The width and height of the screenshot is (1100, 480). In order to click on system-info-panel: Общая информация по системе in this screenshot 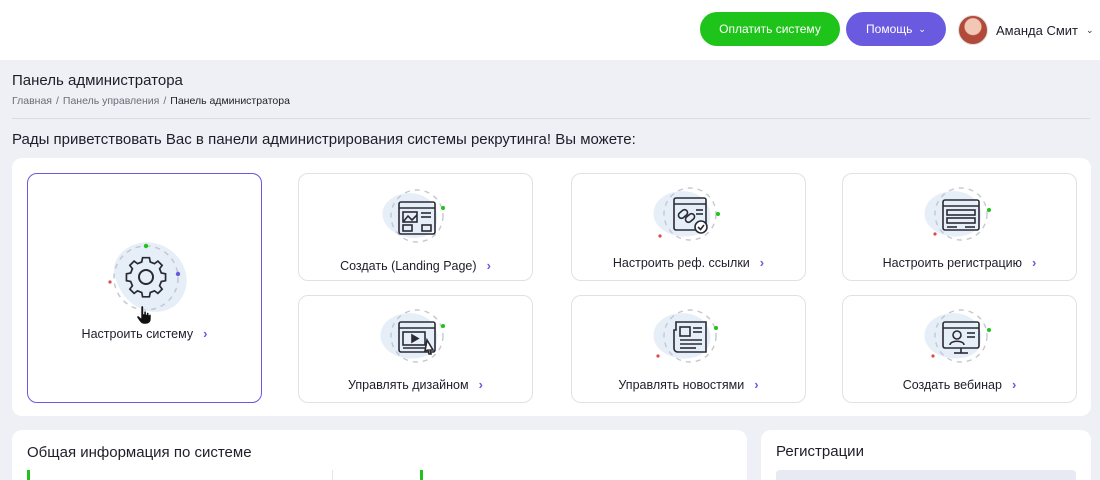, I will do `click(379, 455)`.